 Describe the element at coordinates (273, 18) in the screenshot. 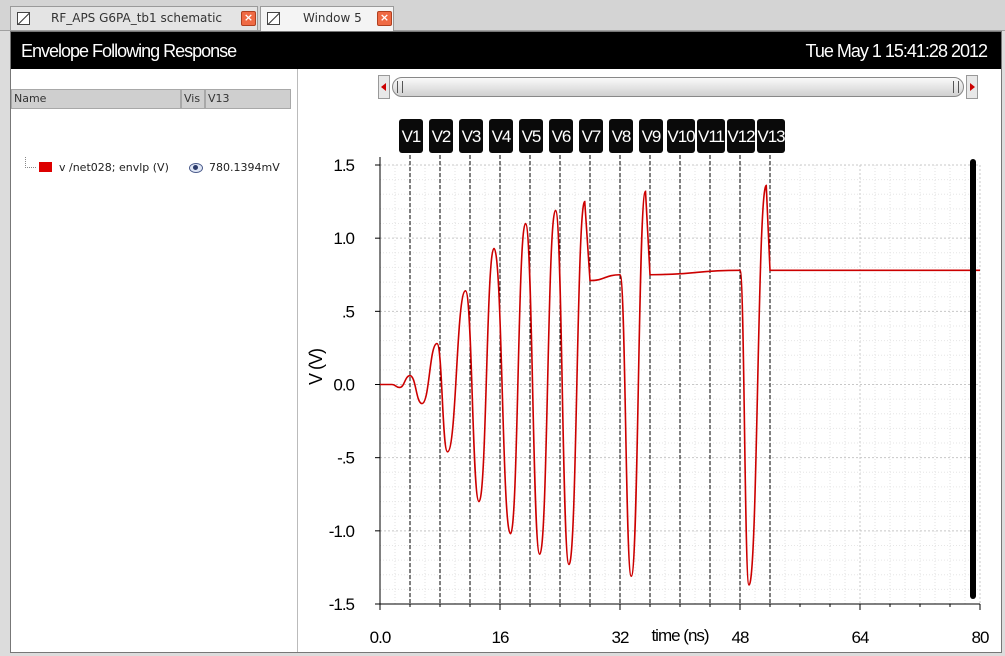

I see `graph-window-icon` at that location.